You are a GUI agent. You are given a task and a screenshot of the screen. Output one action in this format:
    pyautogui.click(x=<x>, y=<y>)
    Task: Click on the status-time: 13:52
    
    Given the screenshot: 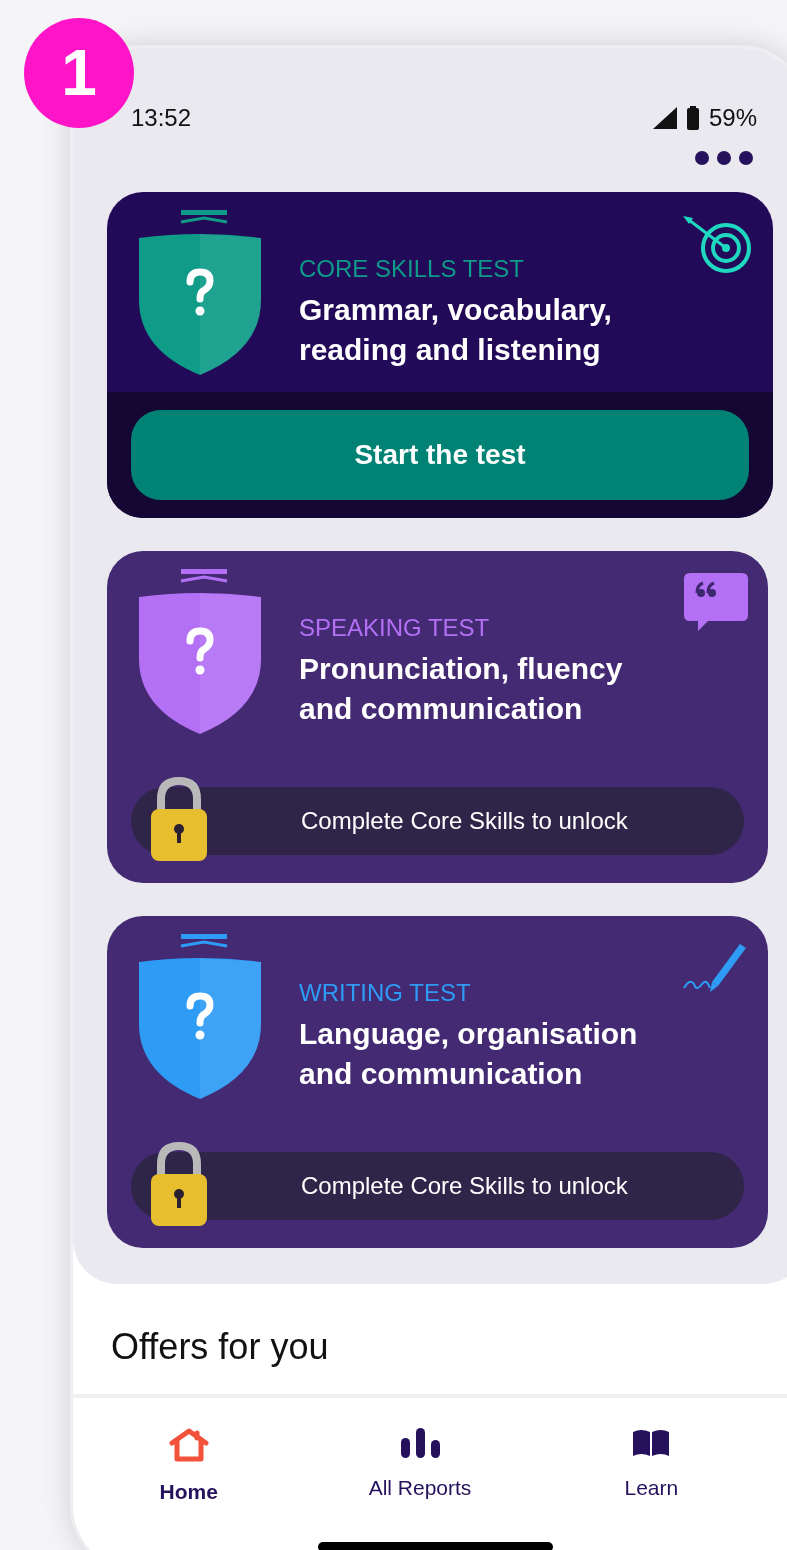 What is the action you would take?
    pyautogui.click(x=161, y=118)
    